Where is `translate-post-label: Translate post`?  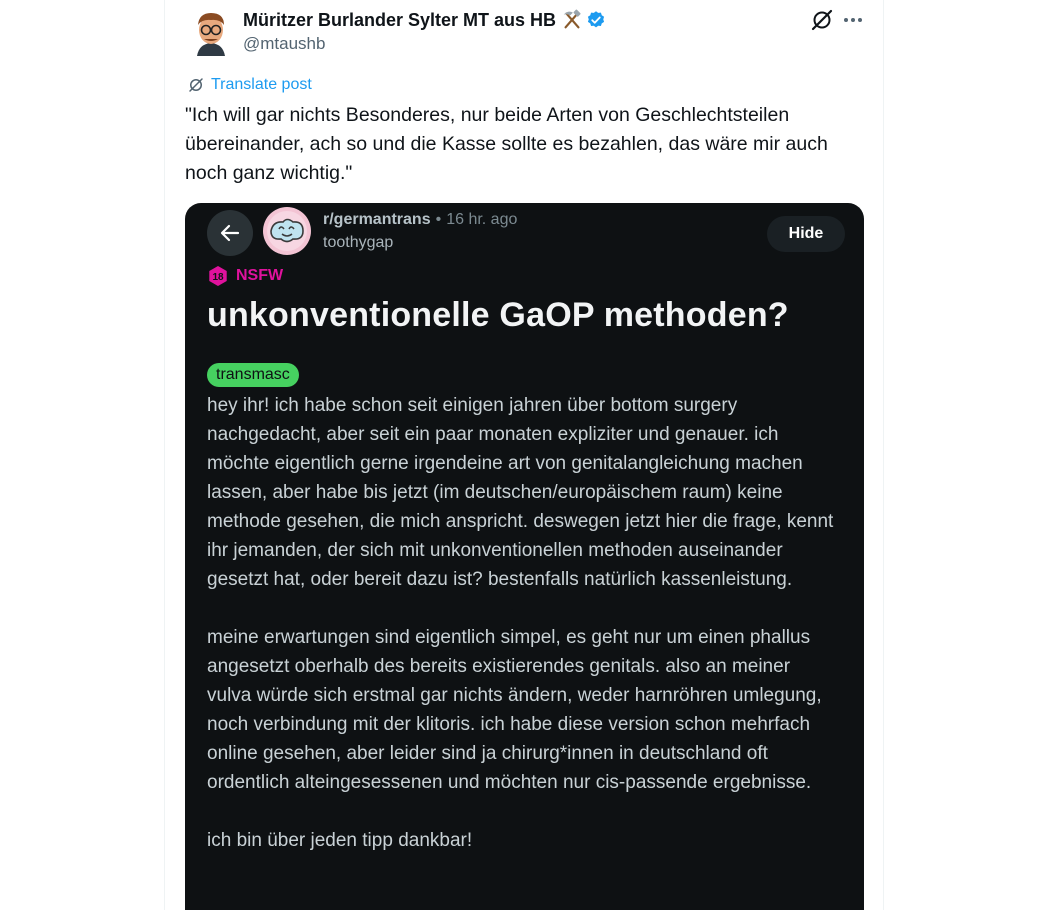
translate-post-label: Translate post is located at coordinates (261, 85).